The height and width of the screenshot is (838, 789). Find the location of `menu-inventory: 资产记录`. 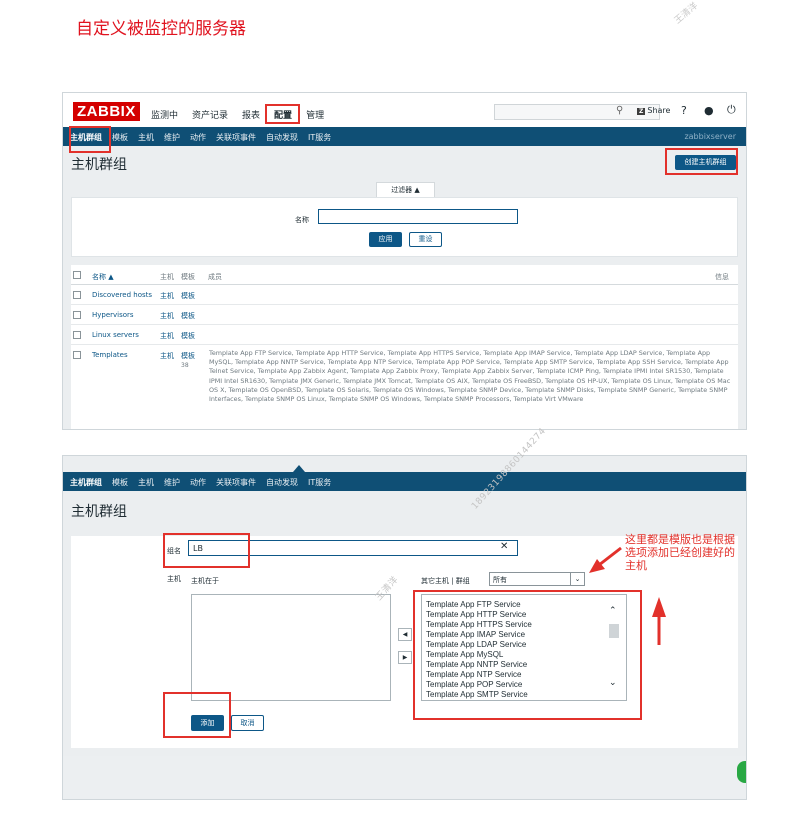

menu-inventory: 资产记录 is located at coordinates (210, 114).